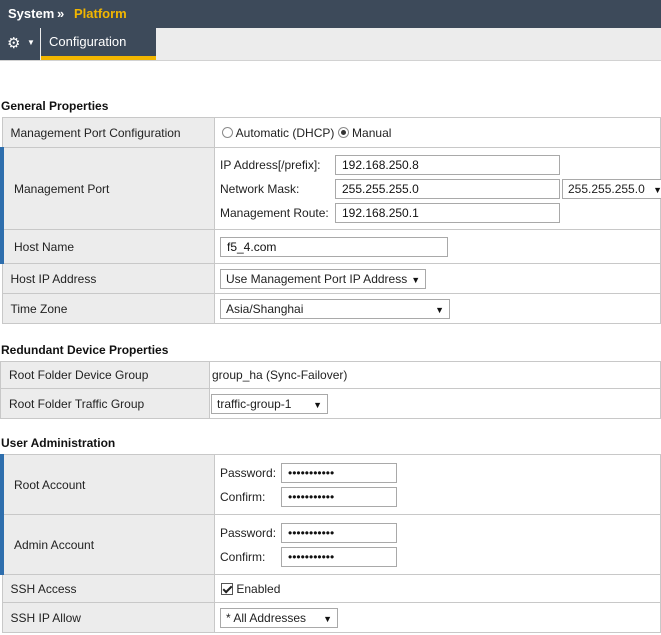 The image size is (661, 635). Describe the element at coordinates (100, 13) in the screenshot. I see `breadcrumb-platform: Platform` at that location.